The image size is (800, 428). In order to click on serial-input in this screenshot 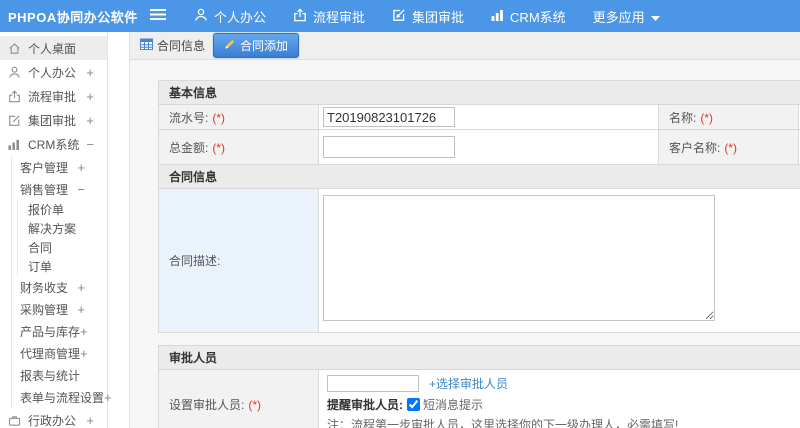, I will do `click(389, 117)`.